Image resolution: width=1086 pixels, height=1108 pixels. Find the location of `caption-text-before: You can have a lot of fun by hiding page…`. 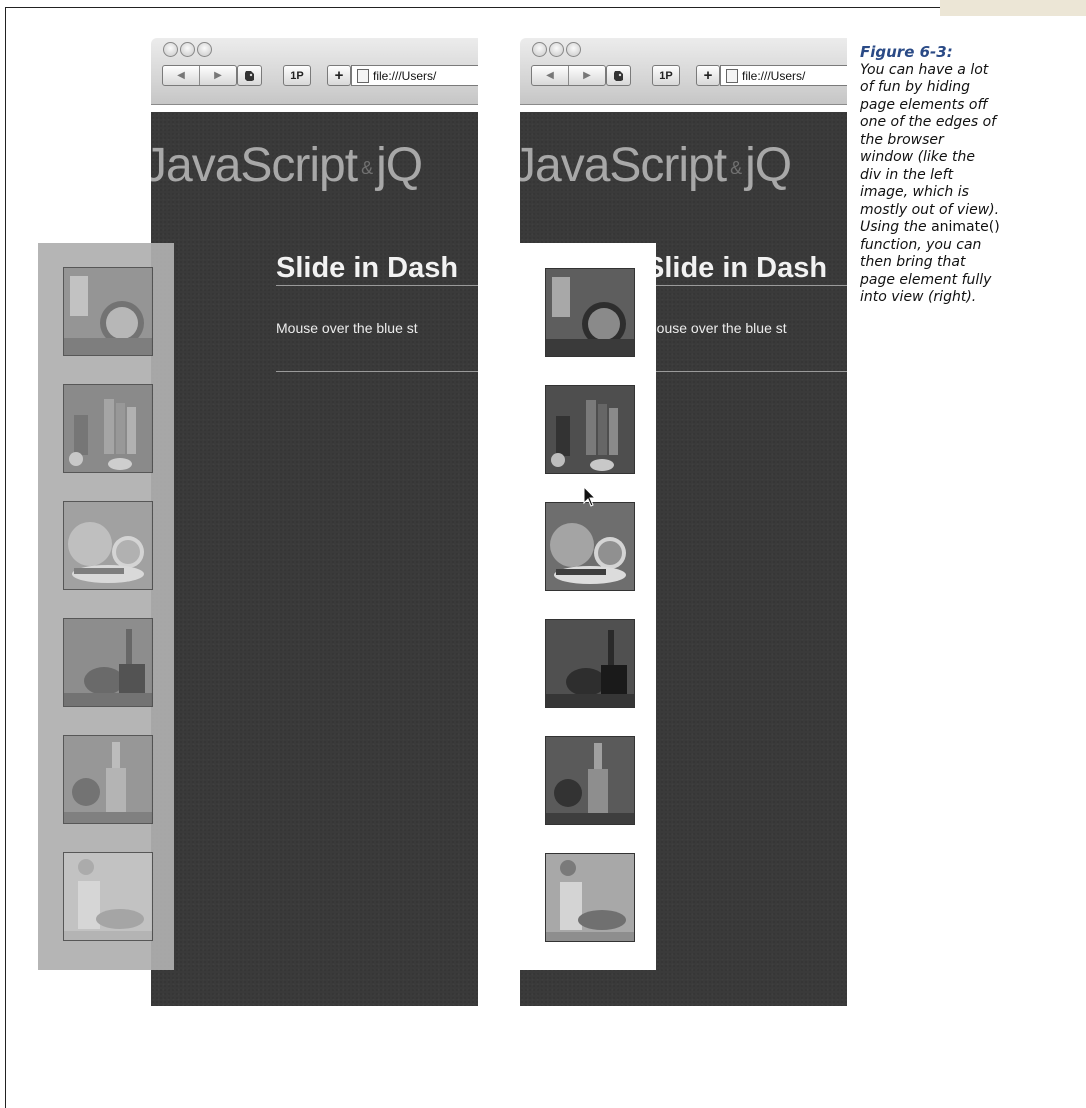

caption-text-before: You can have a lot of fun by hiding page… is located at coordinates (930, 148).